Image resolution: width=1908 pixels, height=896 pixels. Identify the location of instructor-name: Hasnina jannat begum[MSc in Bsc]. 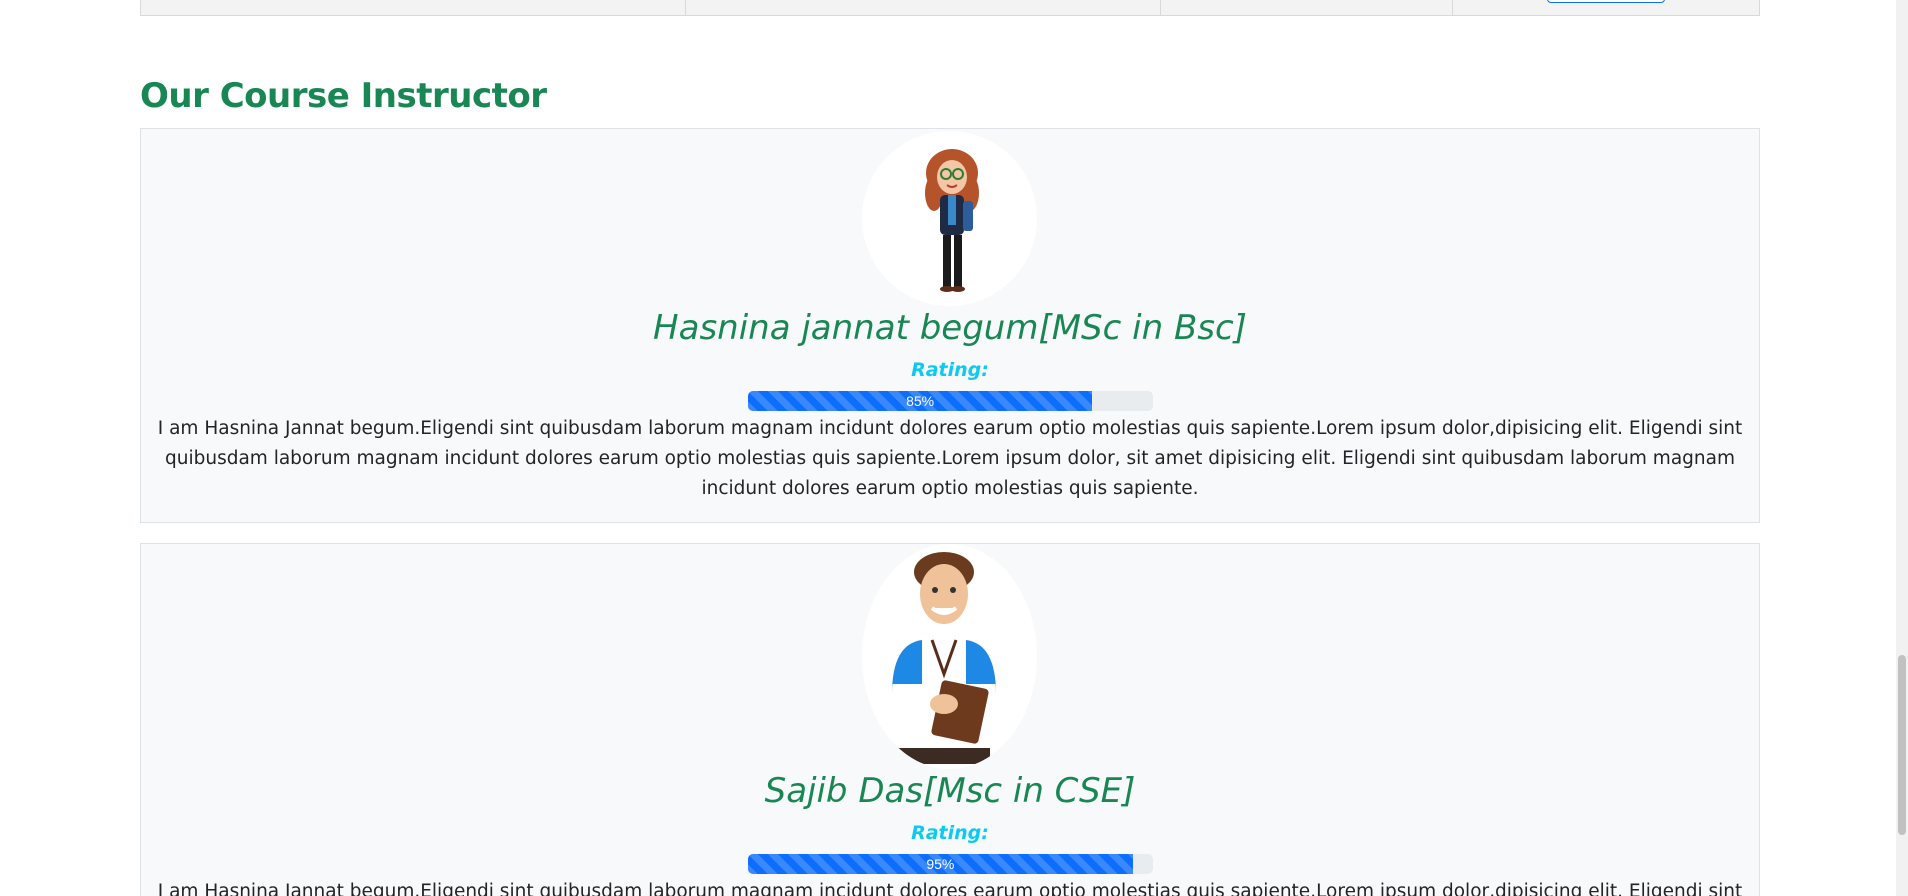
(950, 328).